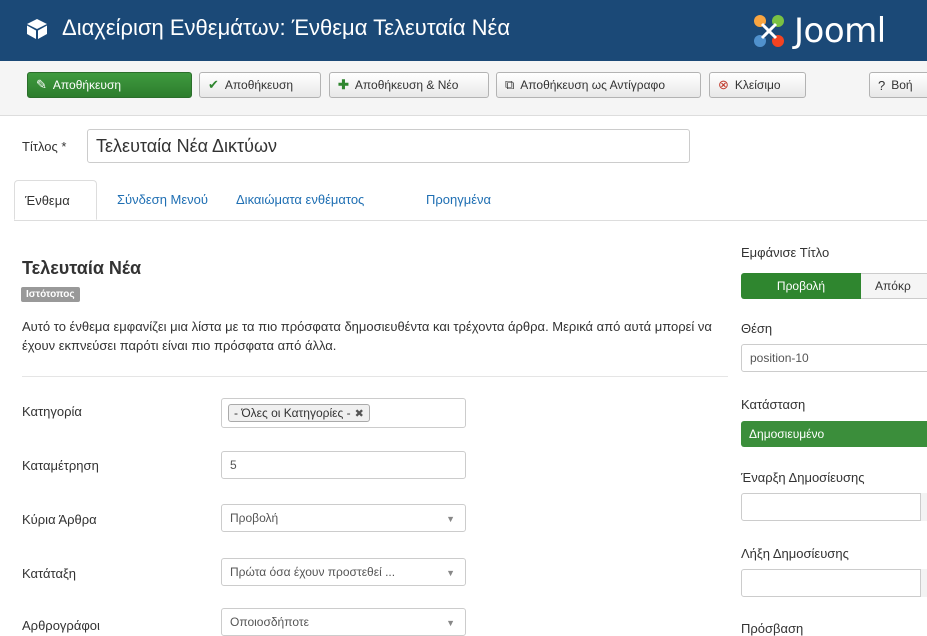 This screenshot has width=927, height=636. I want to click on joomla-logo: Jooml, so click(817, 31).